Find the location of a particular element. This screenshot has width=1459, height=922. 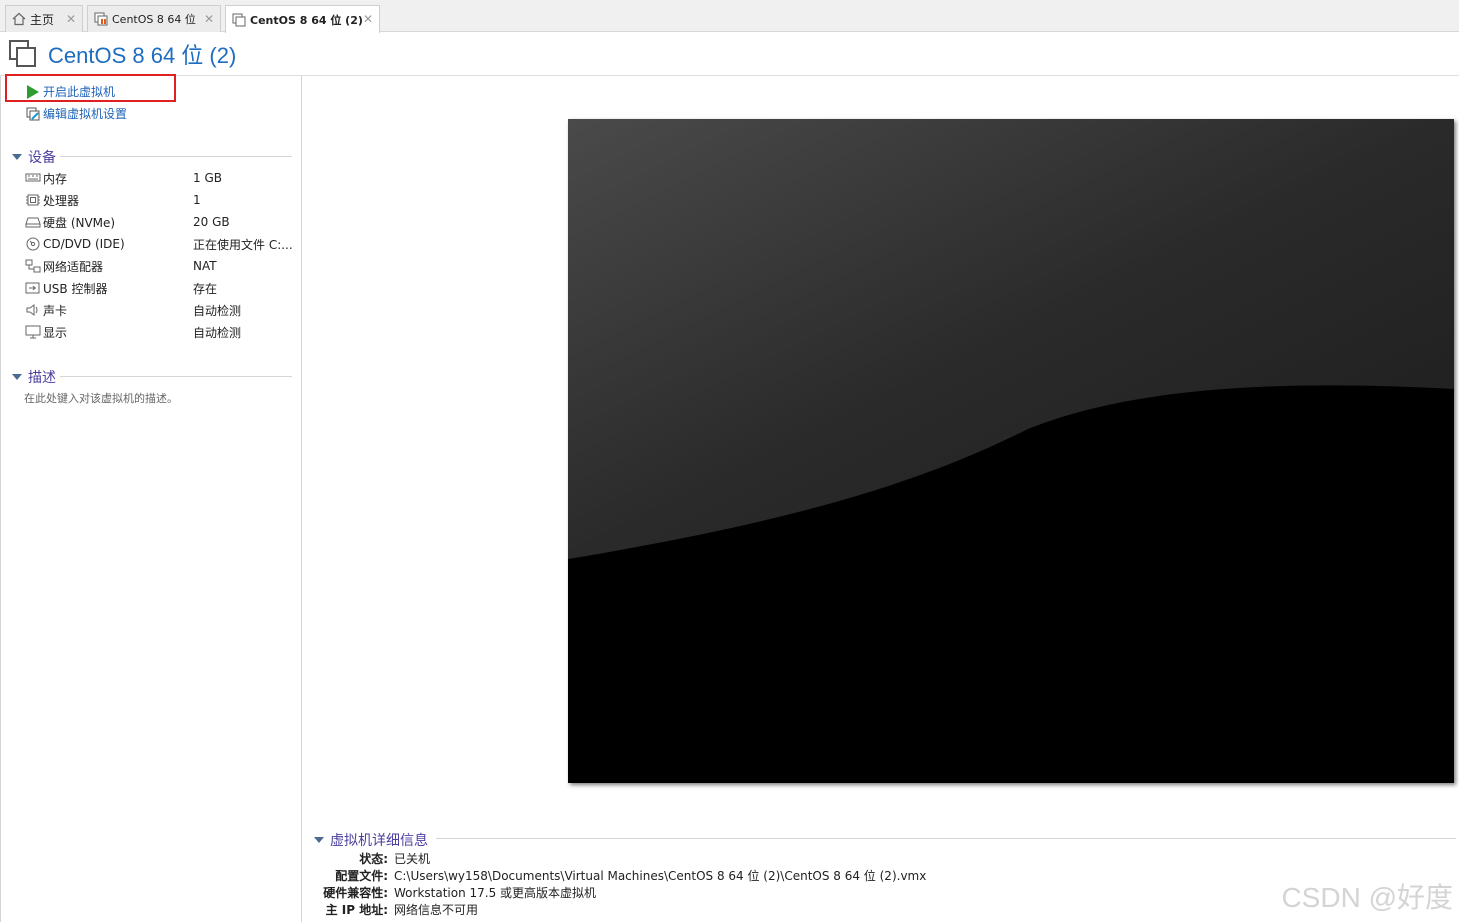

tab-label: CentOS 8 64 位 (2) is located at coordinates (306, 20).